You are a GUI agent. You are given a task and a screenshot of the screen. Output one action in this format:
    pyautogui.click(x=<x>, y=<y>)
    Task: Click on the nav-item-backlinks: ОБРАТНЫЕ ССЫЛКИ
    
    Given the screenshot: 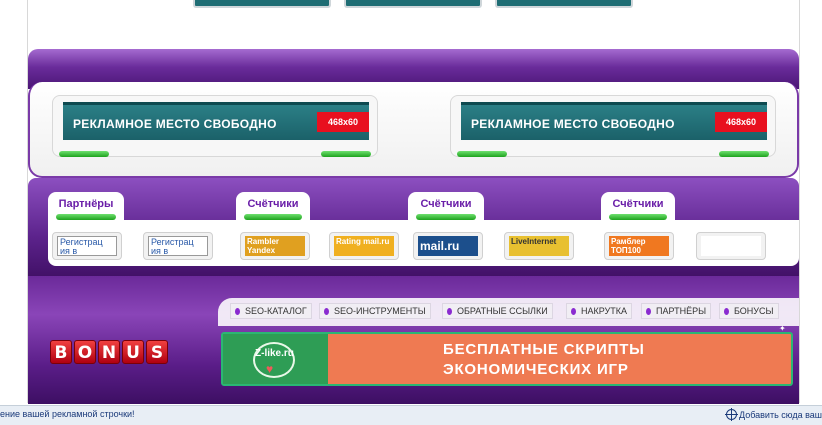 What is the action you would take?
    pyautogui.click(x=497, y=311)
    